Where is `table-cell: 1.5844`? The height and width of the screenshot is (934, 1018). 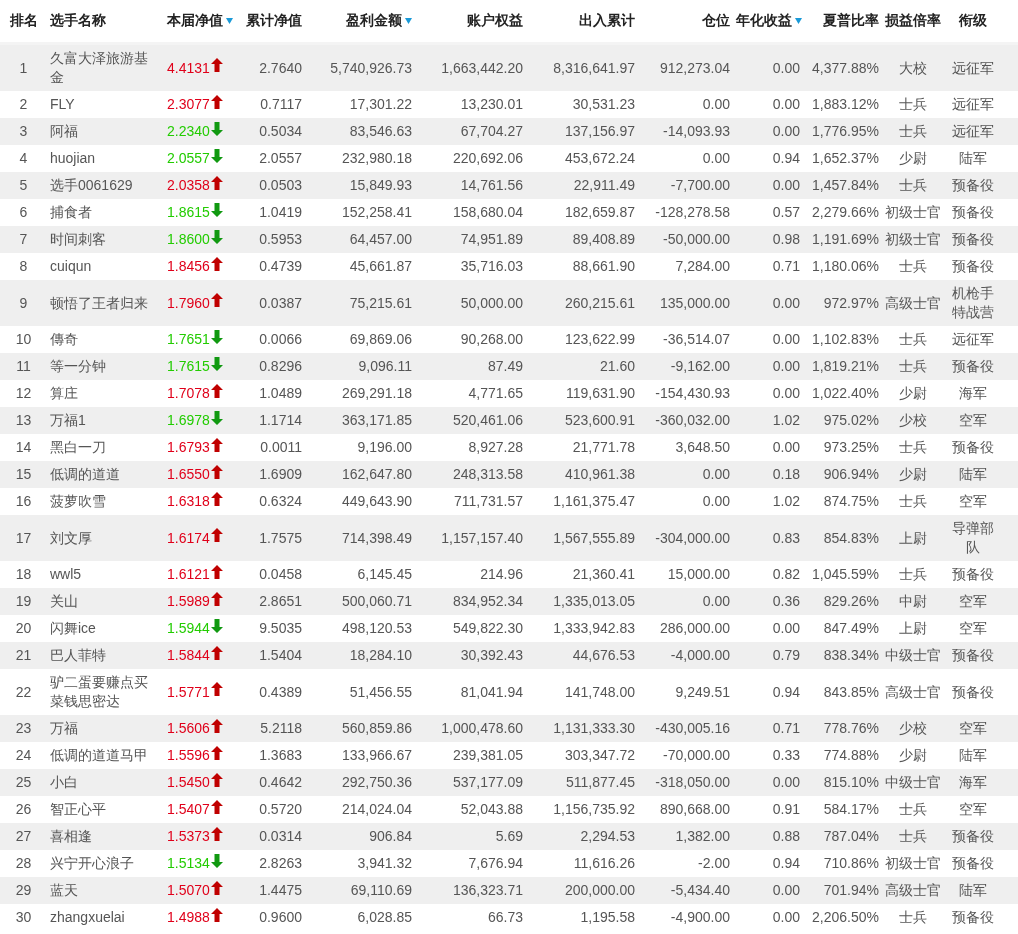 table-cell: 1.5844 is located at coordinates (188, 655).